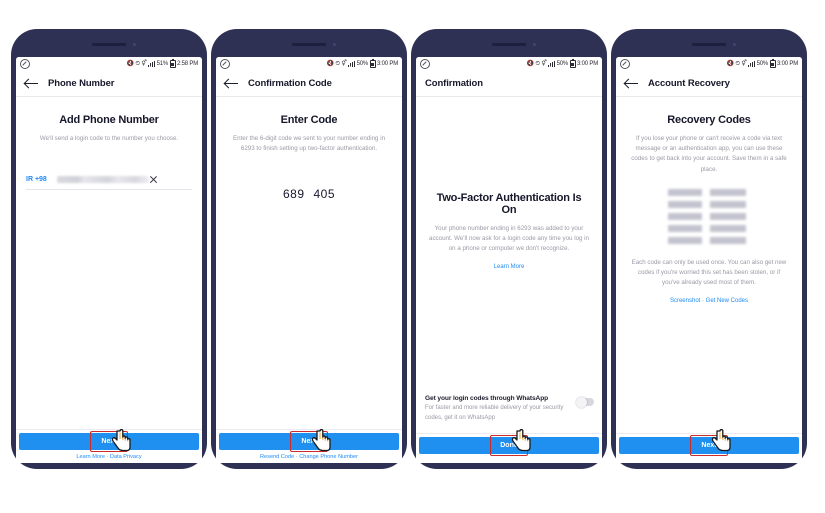 The height and width of the screenshot is (513, 825). I want to click on phone-number-input, so click(102, 180).